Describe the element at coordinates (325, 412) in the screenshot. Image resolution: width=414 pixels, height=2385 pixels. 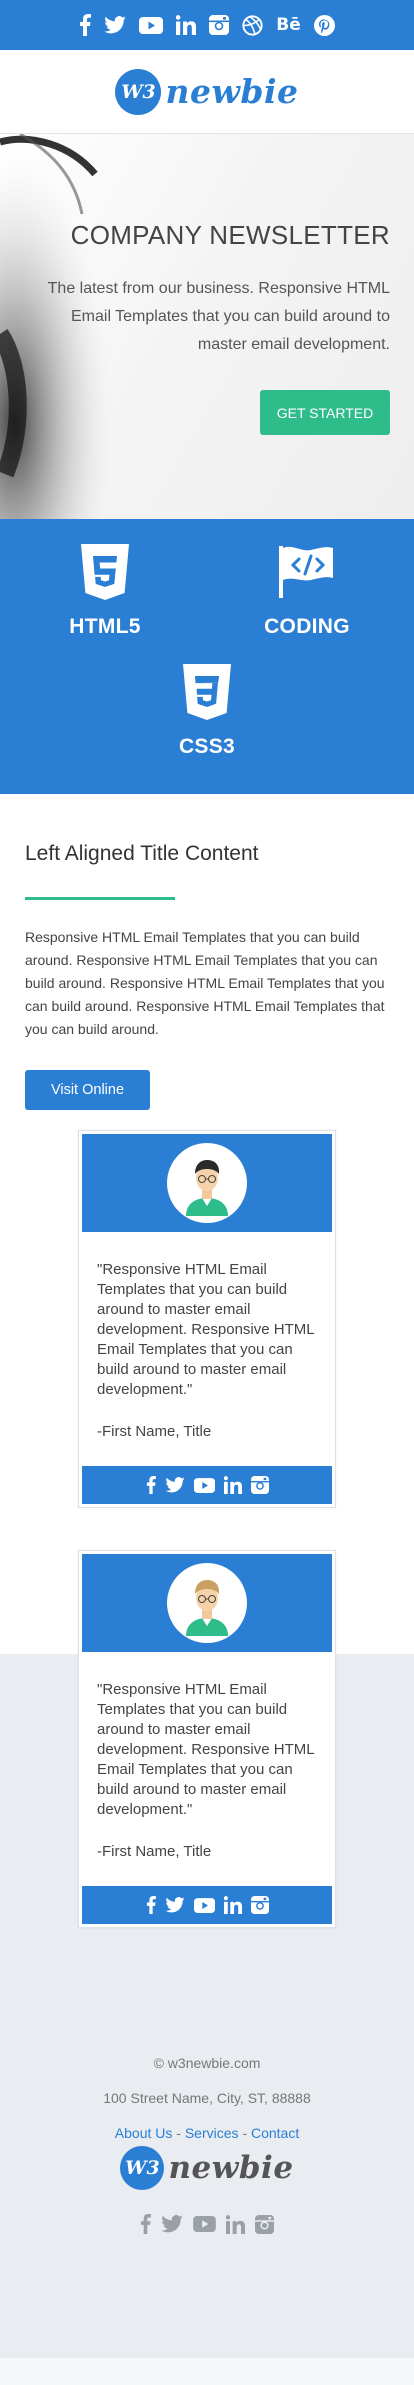
I see `get-started-button: GET STARTED` at that location.